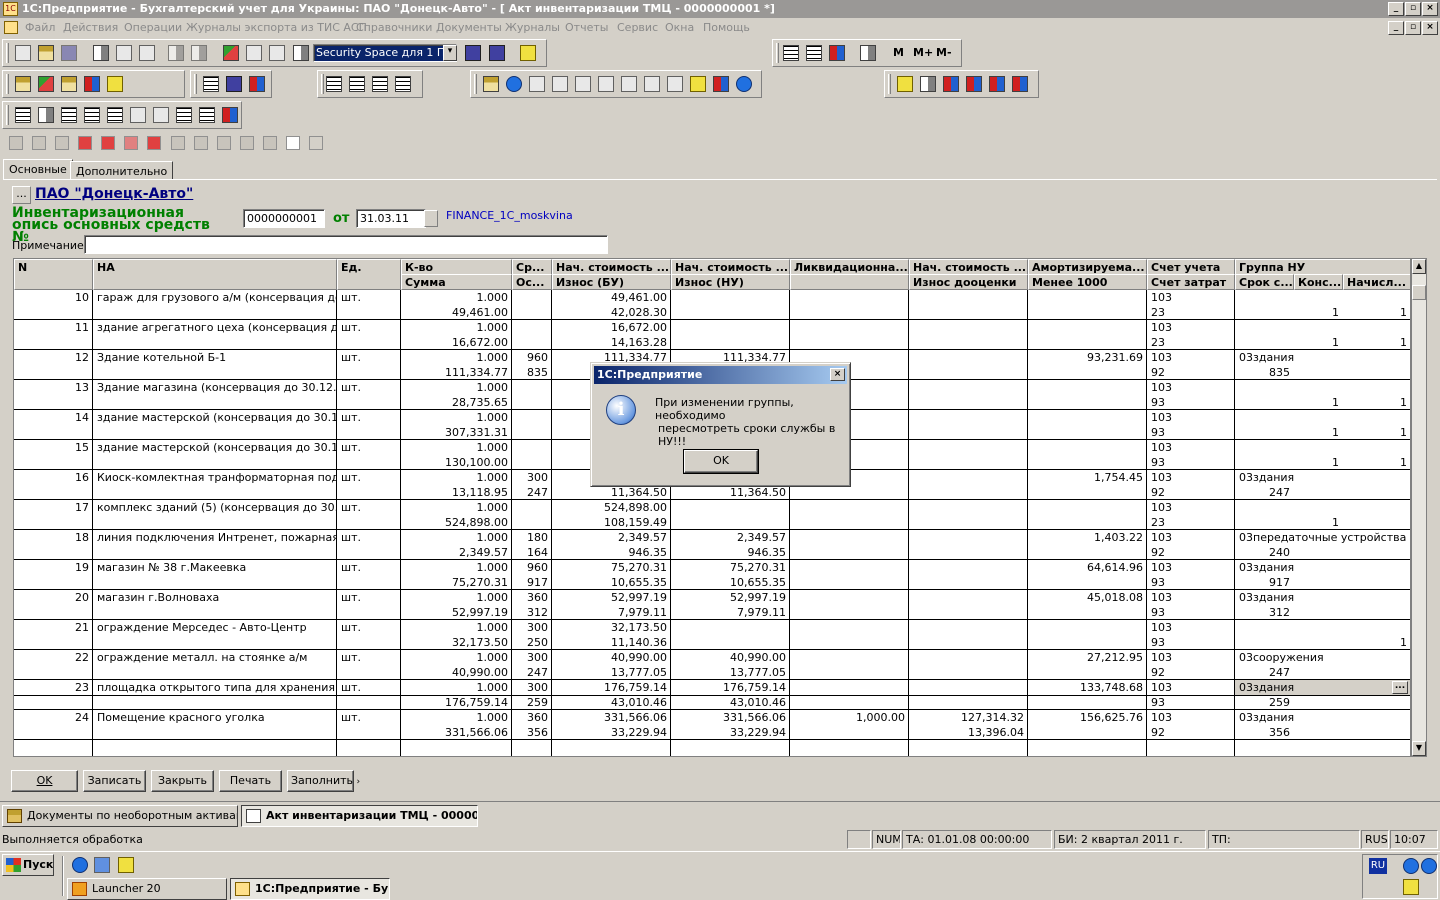 The width and height of the screenshot is (1440, 900). Describe the element at coordinates (730, 612) in the screenshot. I see `cell-nu2: 7,979.11` at that location.